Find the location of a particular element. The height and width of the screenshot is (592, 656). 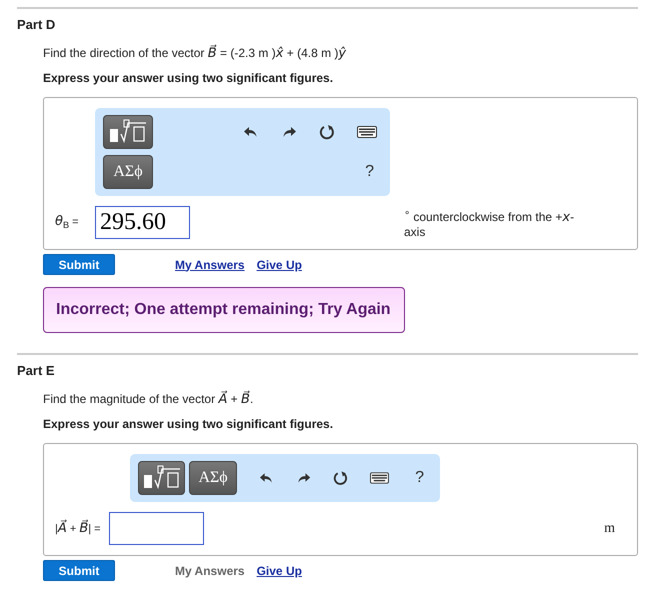

question-text: Find the direction of the vector B⃗ = (-2.3 m )x̂ + (4.8 m )ŷ is located at coordinates (195, 53).